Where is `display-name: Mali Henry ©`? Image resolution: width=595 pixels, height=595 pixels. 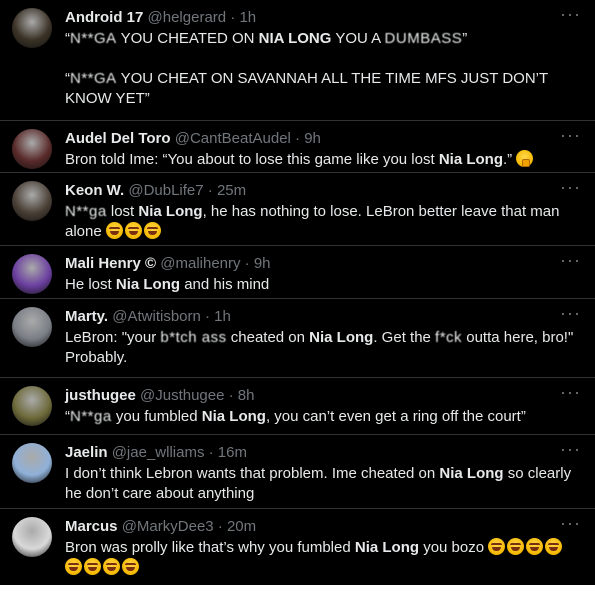
display-name: Mali Henry © is located at coordinates (110, 263).